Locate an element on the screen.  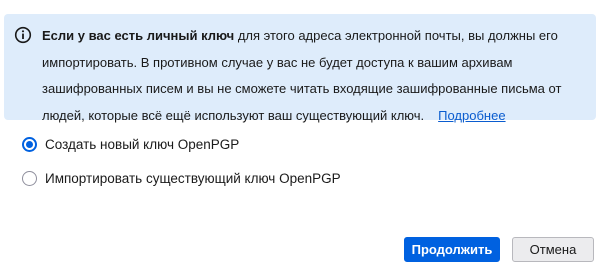
import-key-radio is located at coordinates (29, 178).